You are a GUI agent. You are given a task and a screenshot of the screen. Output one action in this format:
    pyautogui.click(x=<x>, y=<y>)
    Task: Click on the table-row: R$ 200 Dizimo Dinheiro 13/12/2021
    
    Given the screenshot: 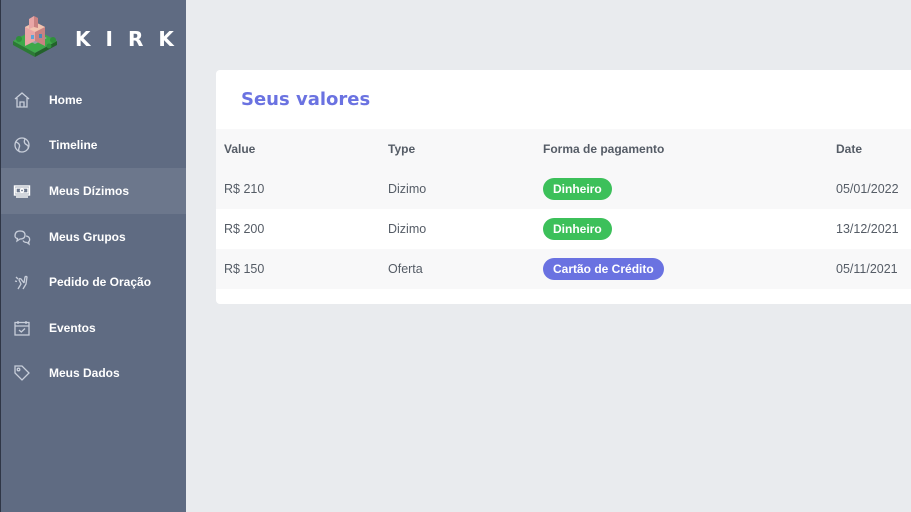 What is the action you would take?
    pyautogui.click(x=563, y=229)
    